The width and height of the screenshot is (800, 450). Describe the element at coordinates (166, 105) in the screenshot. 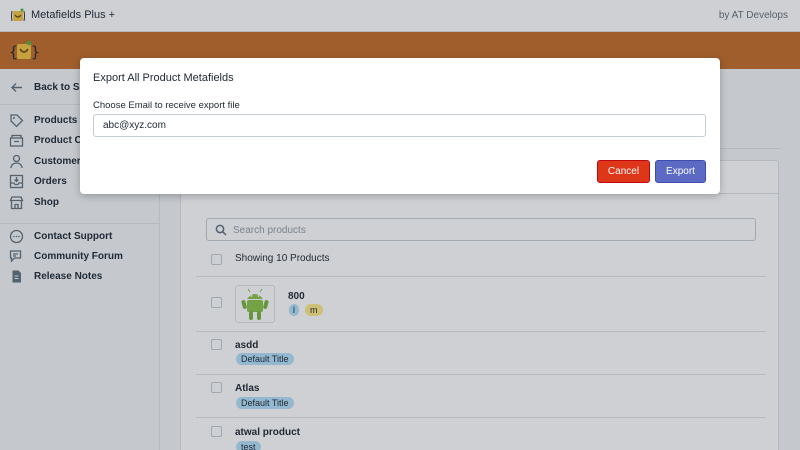

I see `email-label: Choose Email to receive export file` at that location.